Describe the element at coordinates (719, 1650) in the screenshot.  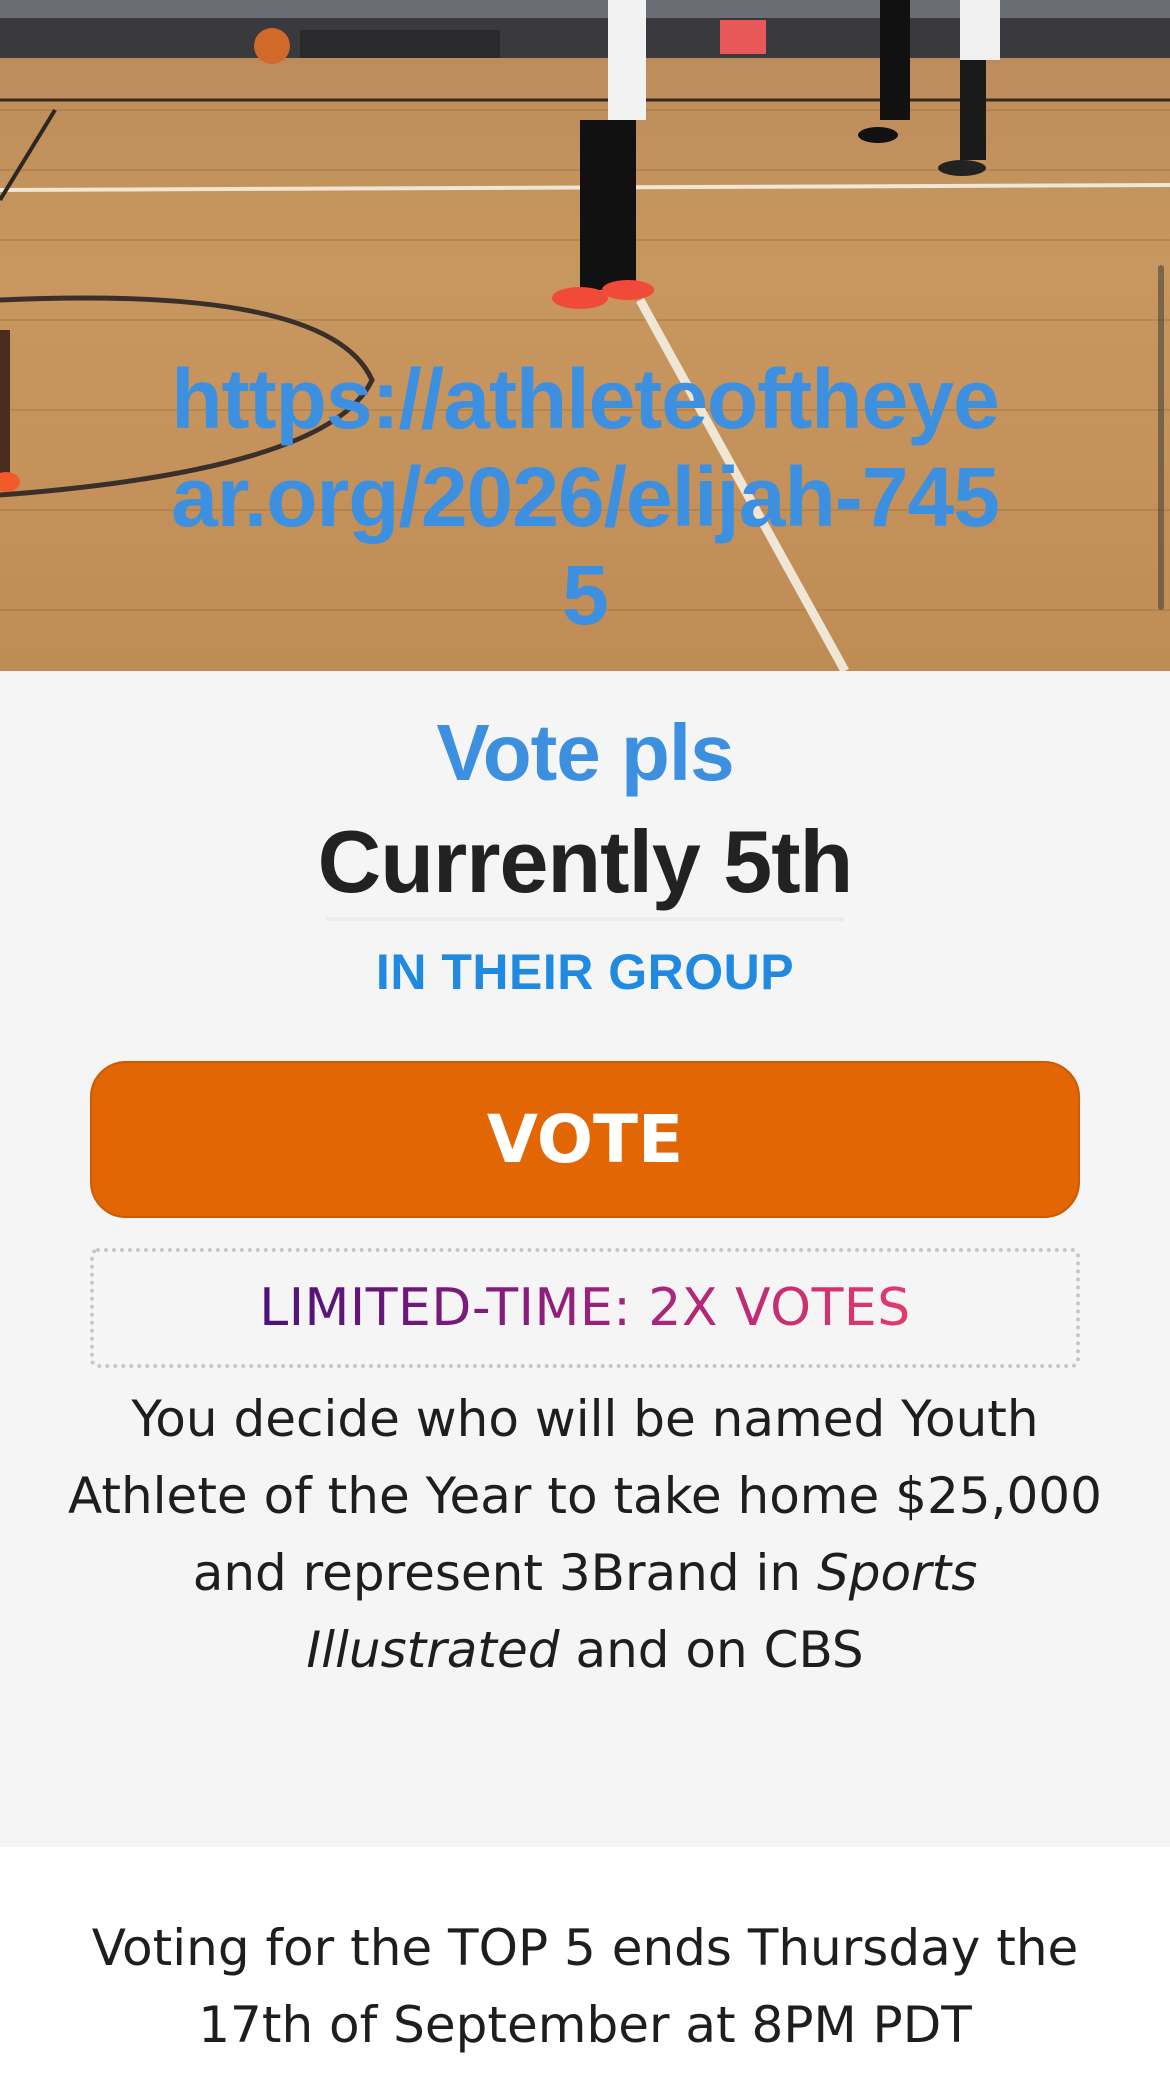
I see `description-text-end: and on CBS` at that location.